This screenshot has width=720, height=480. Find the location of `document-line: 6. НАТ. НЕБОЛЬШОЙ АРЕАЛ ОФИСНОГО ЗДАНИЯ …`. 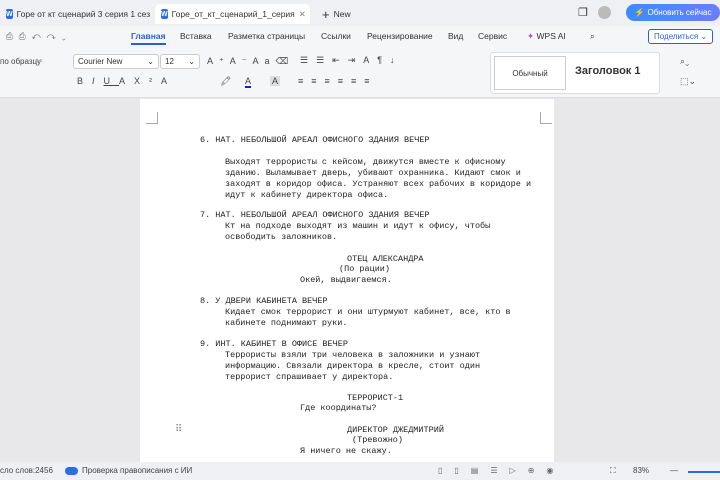

document-line: 6. НАТ. НЕБОЛЬШОЙ АРЕАЛ ОФИСНОГО ЗДАНИЯ … is located at coordinates (315, 140).